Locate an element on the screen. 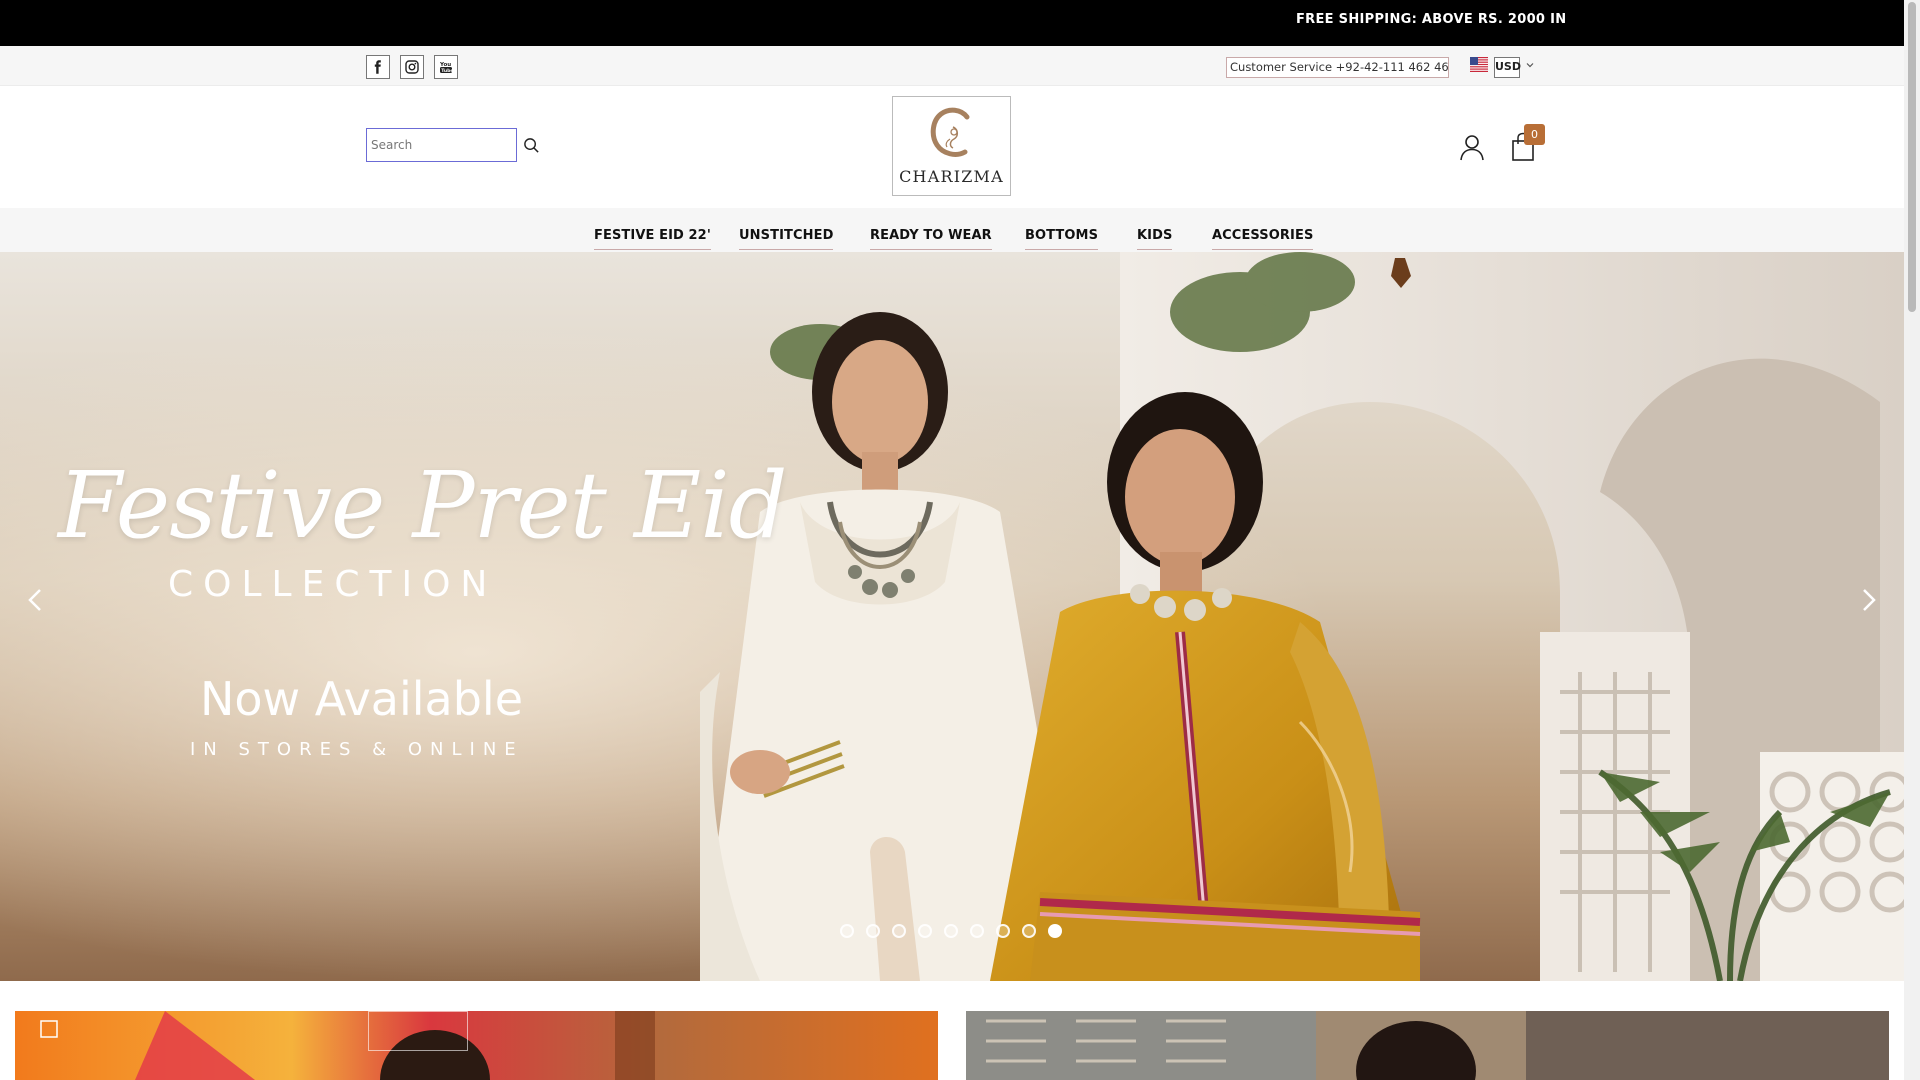 This screenshot has width=1920, height=1080. facebook-link is located at coordinates (378, 67).